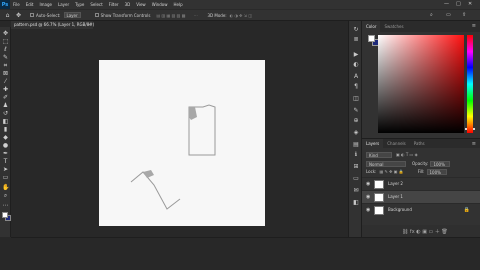  I want to click on paragraph-icon: ¶, so click(356, 87).